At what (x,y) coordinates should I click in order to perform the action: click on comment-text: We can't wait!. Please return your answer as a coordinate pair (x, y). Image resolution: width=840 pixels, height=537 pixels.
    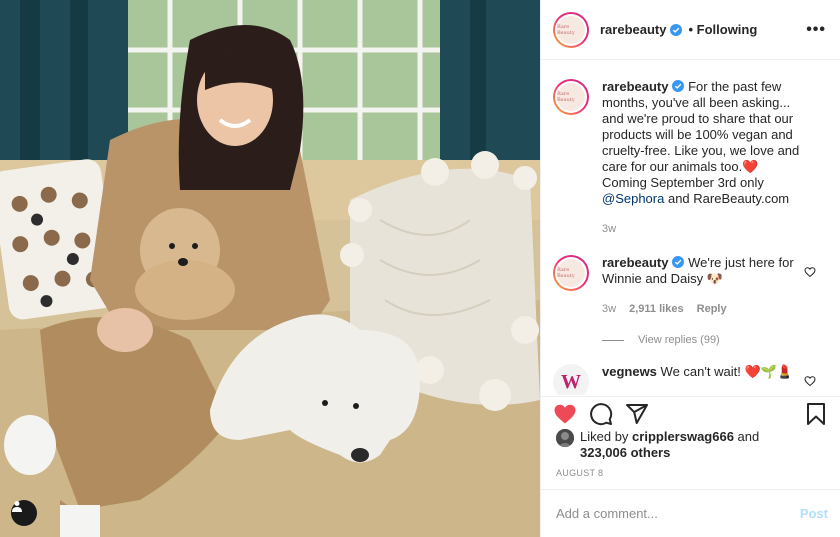
    Looking at the image, I should click on (698, 371).